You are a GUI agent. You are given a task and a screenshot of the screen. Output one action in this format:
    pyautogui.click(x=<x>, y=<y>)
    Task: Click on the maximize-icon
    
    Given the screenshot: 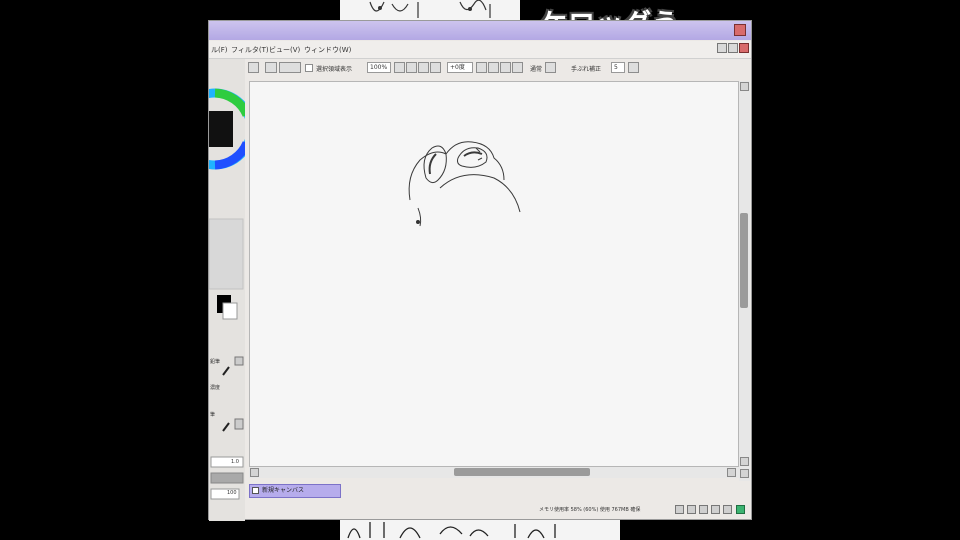 What is the action you would take?
    pyautogui.click(x=733, y=48)
    